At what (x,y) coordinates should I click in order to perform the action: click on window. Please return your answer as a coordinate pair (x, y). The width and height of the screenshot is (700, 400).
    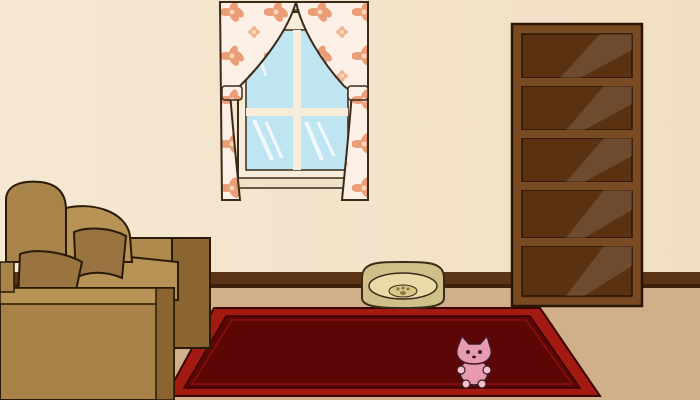
    Looking at the image, I should click on (293, 100).